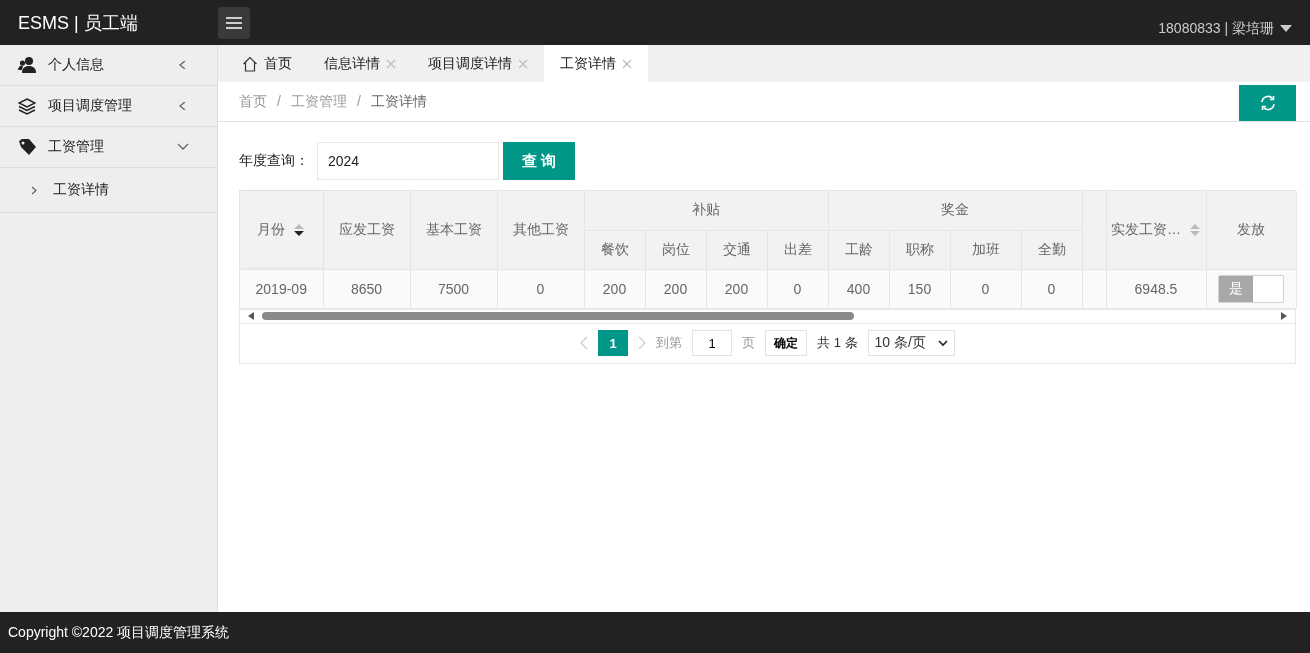 This screenshot has width=1310, height=653. I want to click on tag-icon, so click(27, 147).